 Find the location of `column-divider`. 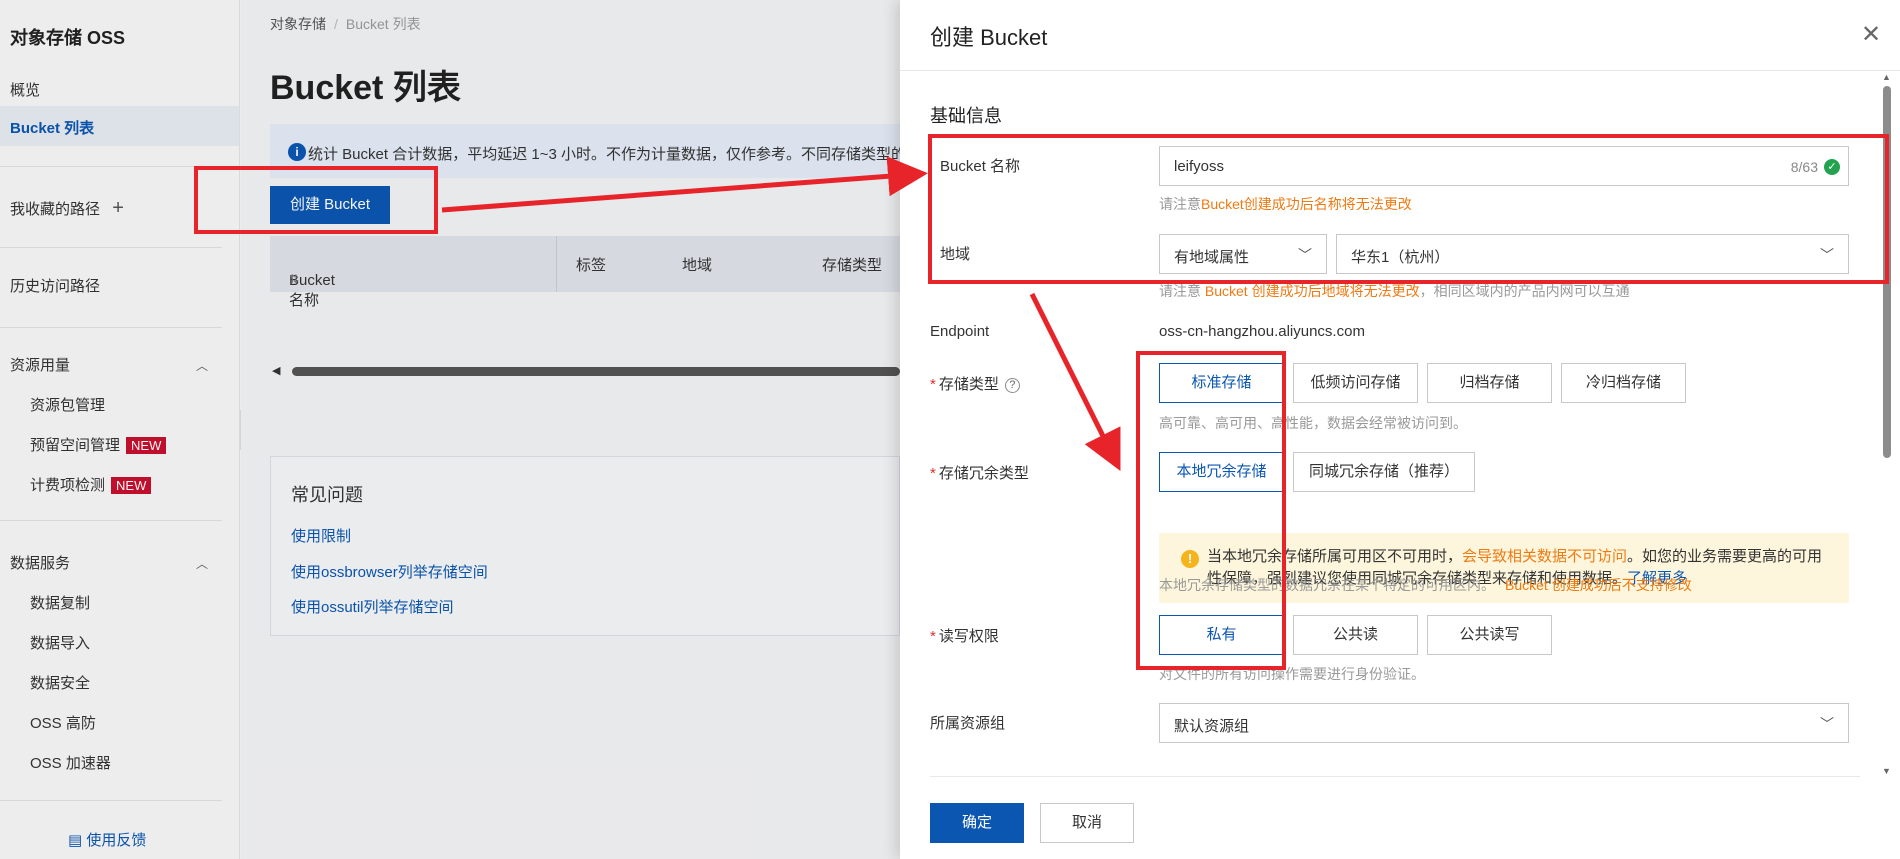

column-divider is located at coordinates (556, 264).